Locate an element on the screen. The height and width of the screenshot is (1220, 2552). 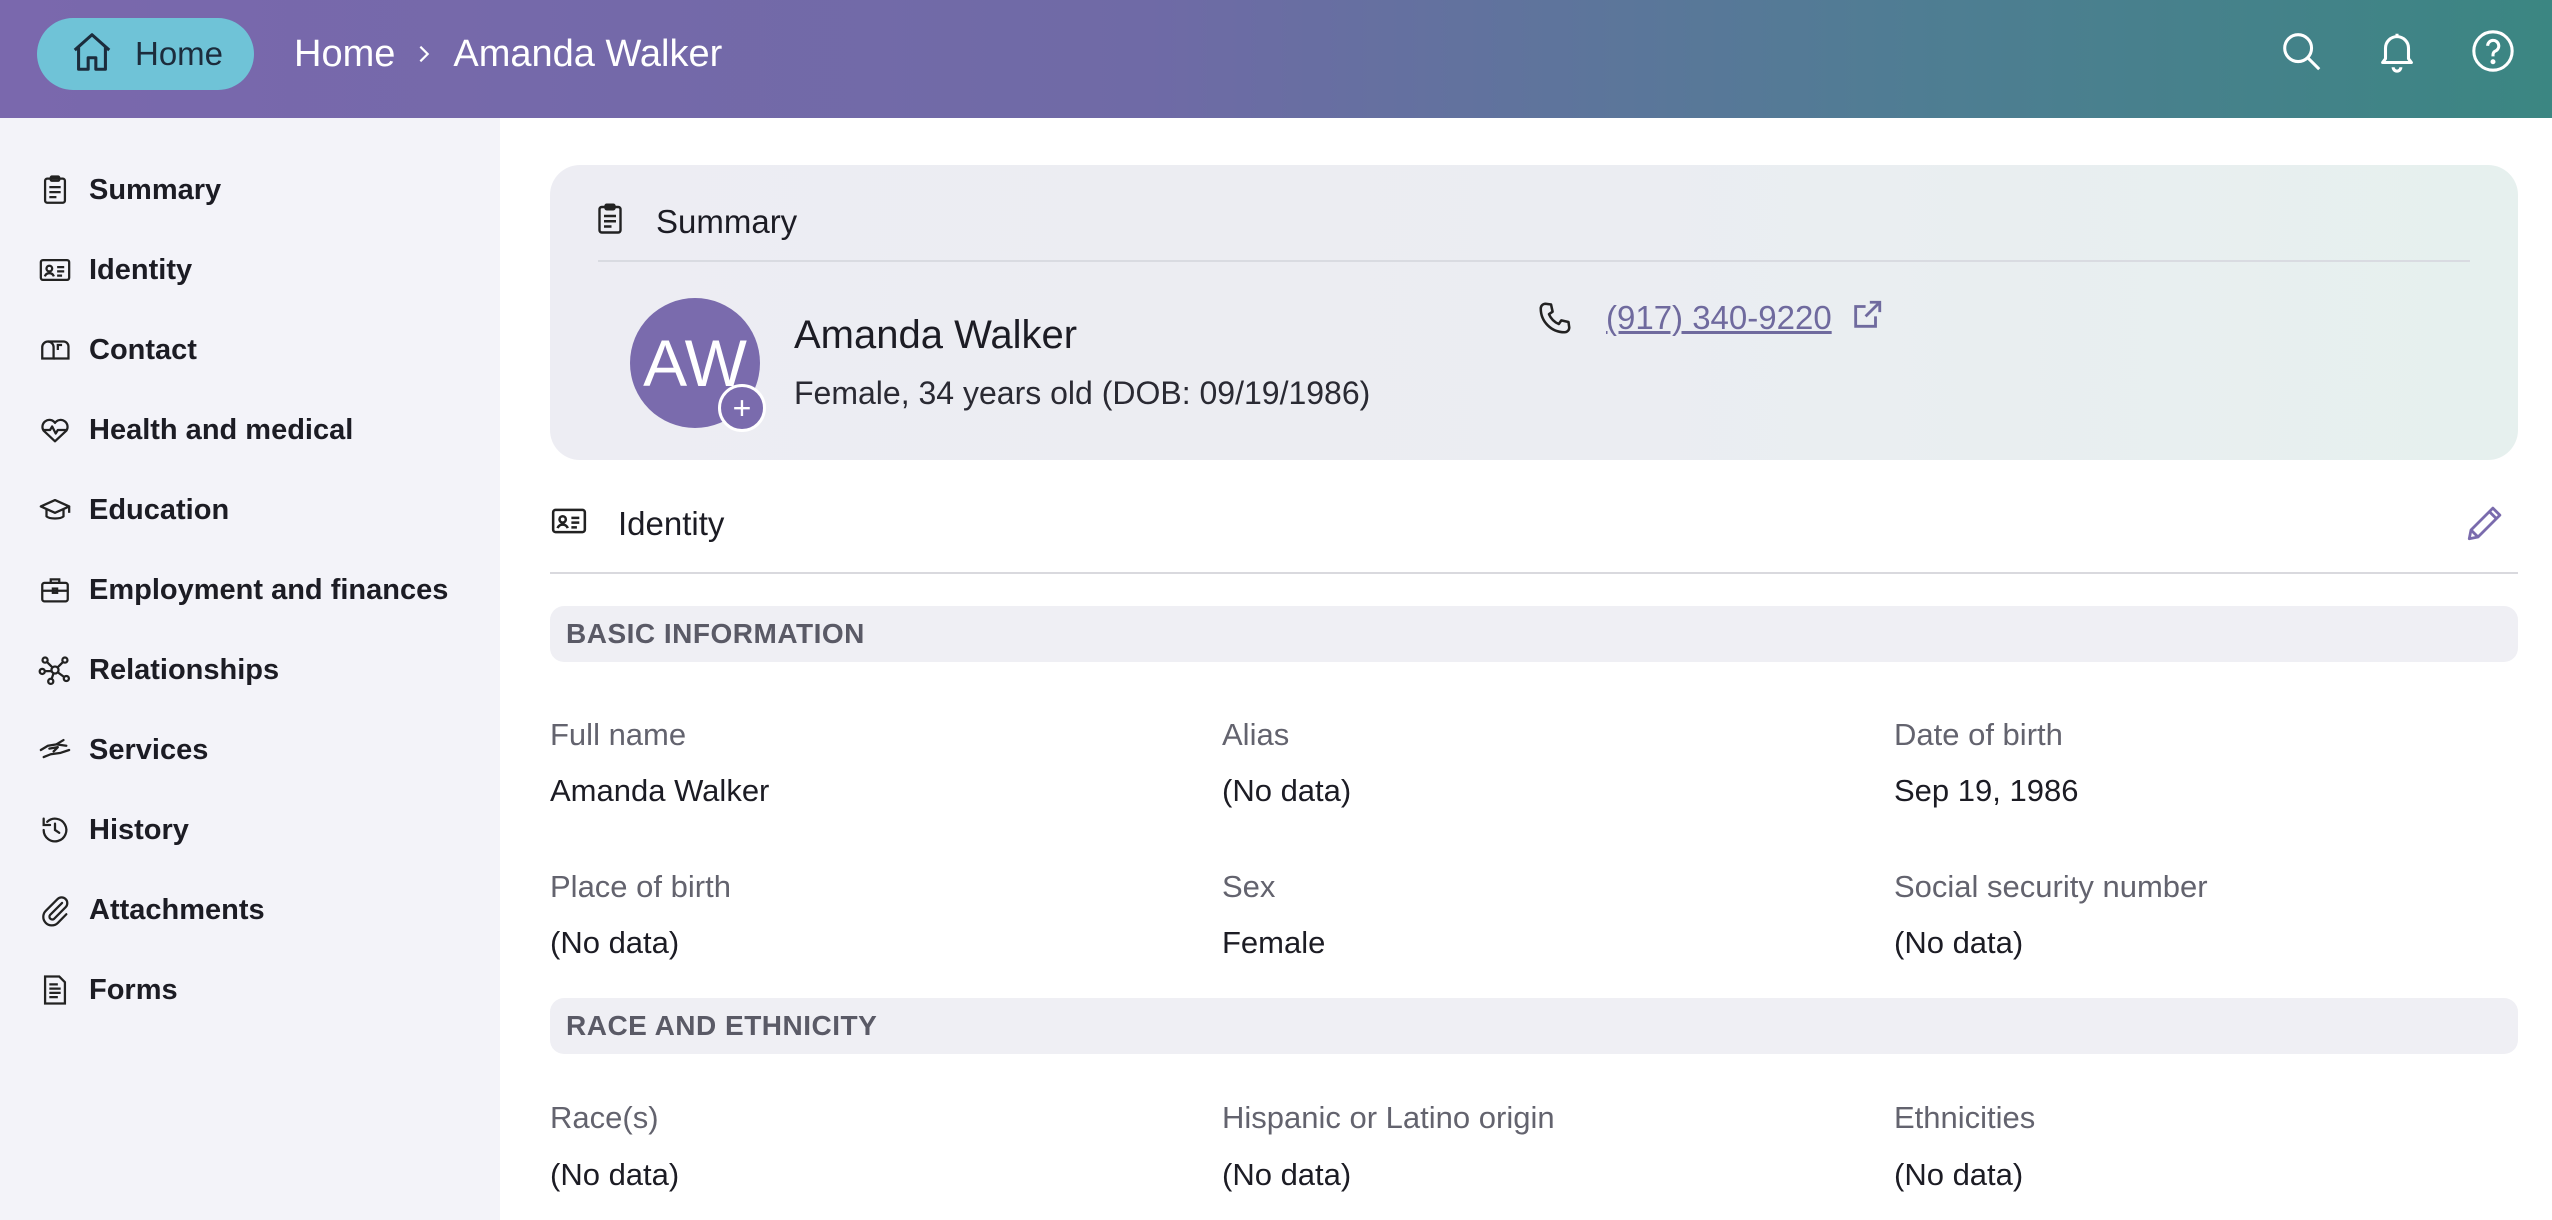
briefcase-icon is located at coordinates (55, 590).